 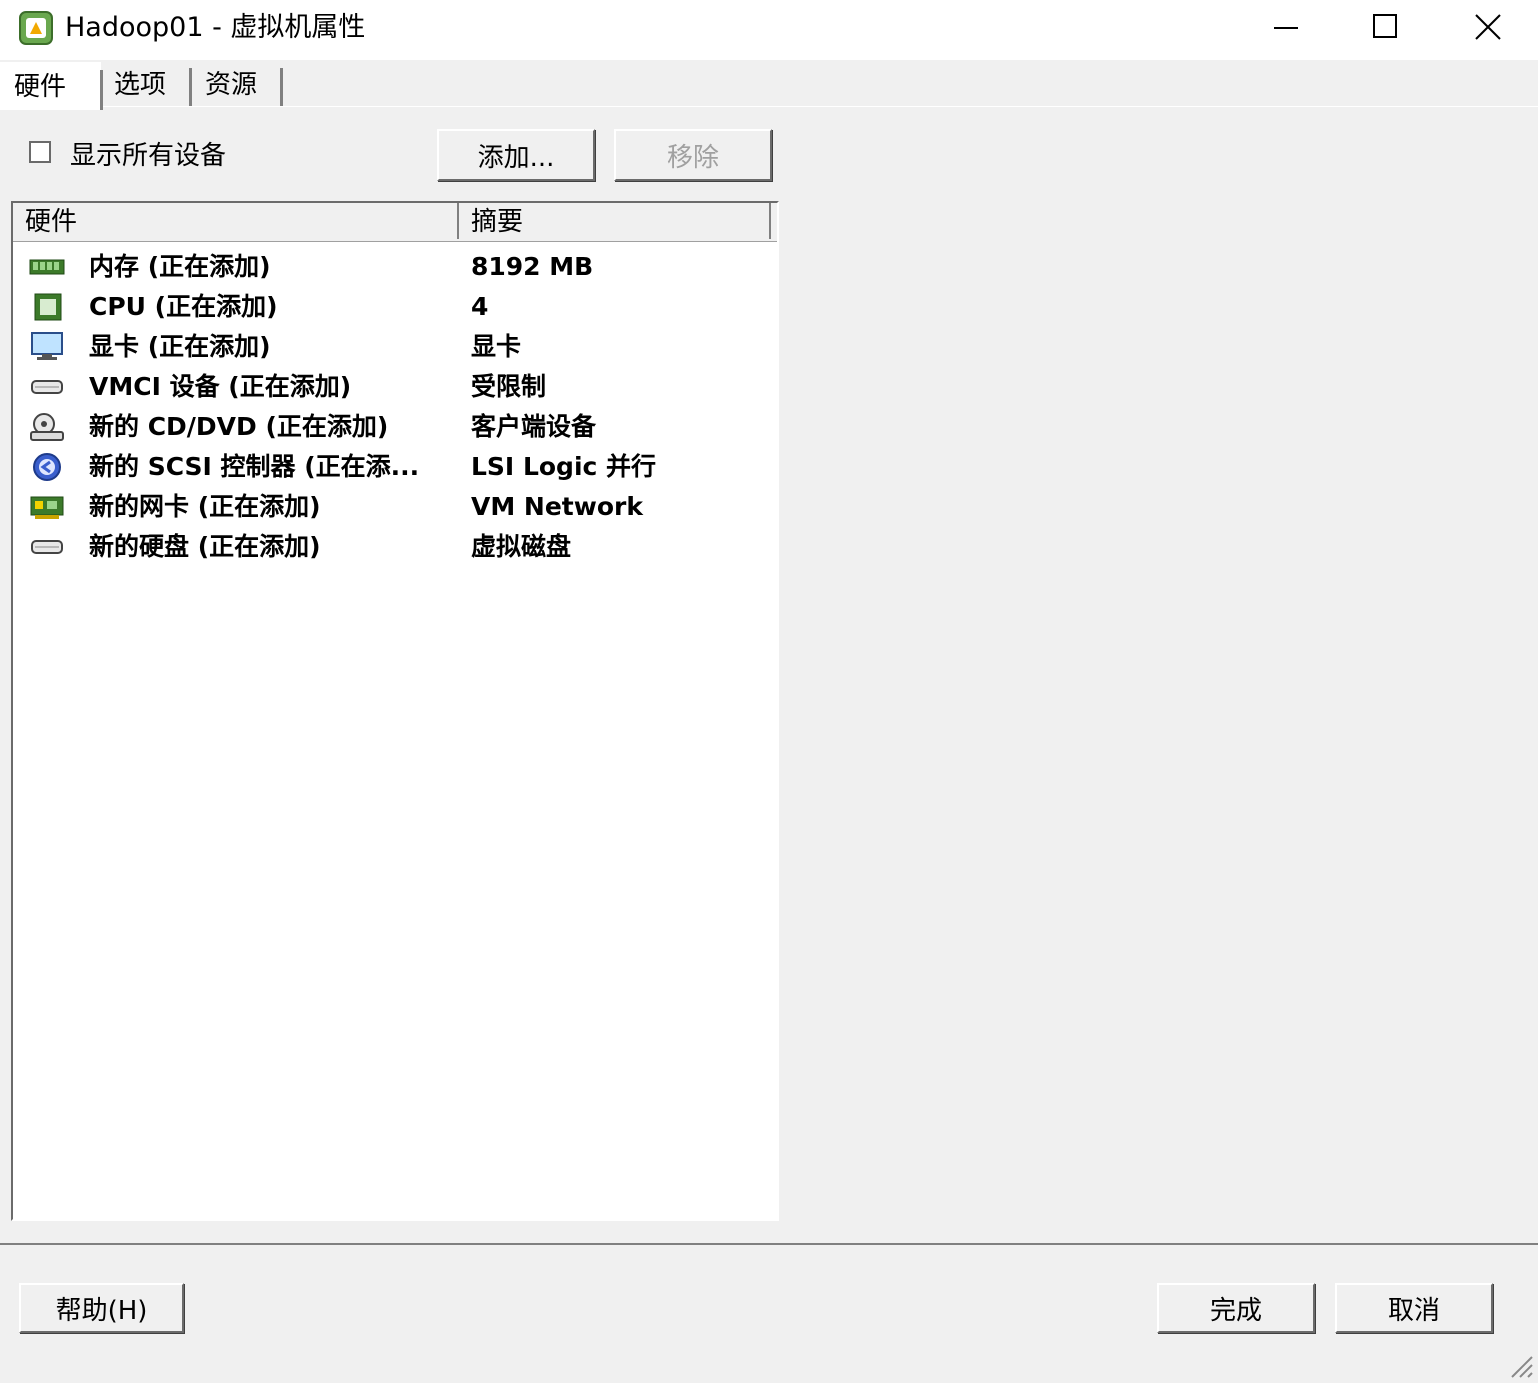 I want to click on row-hardware-name: 显卡 (正在添加), so click(x=180, y=346).